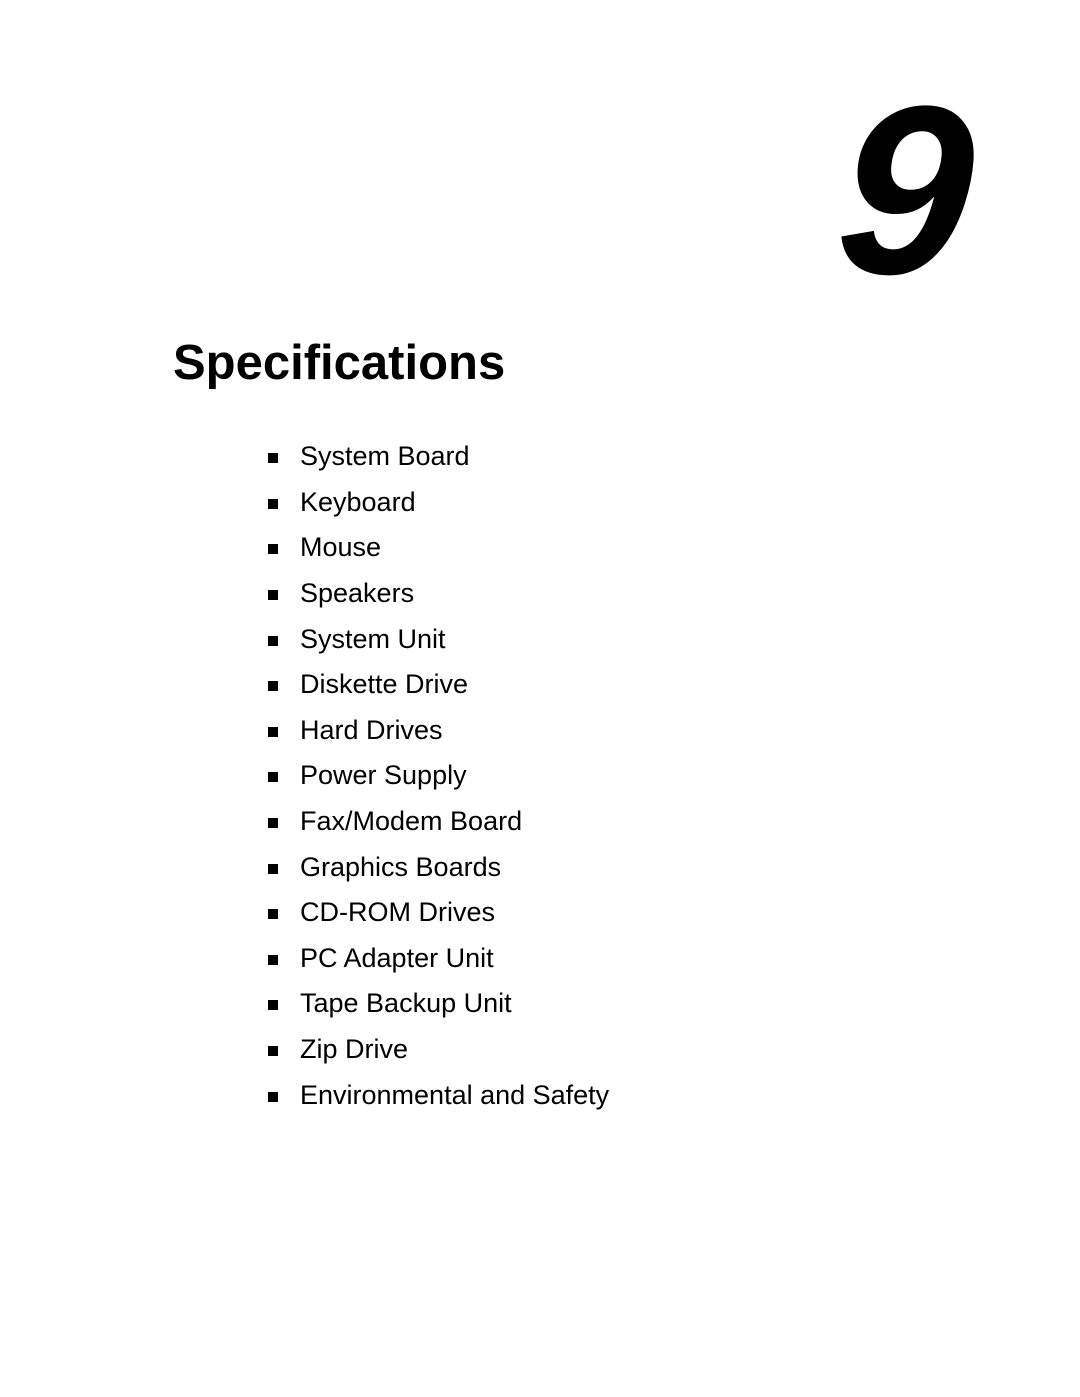 The image size is (1080, 1397). Describe the element at coordinates (397, 957) in the screenshot. I see `topic-label: PC Adapter Unit` at that location.